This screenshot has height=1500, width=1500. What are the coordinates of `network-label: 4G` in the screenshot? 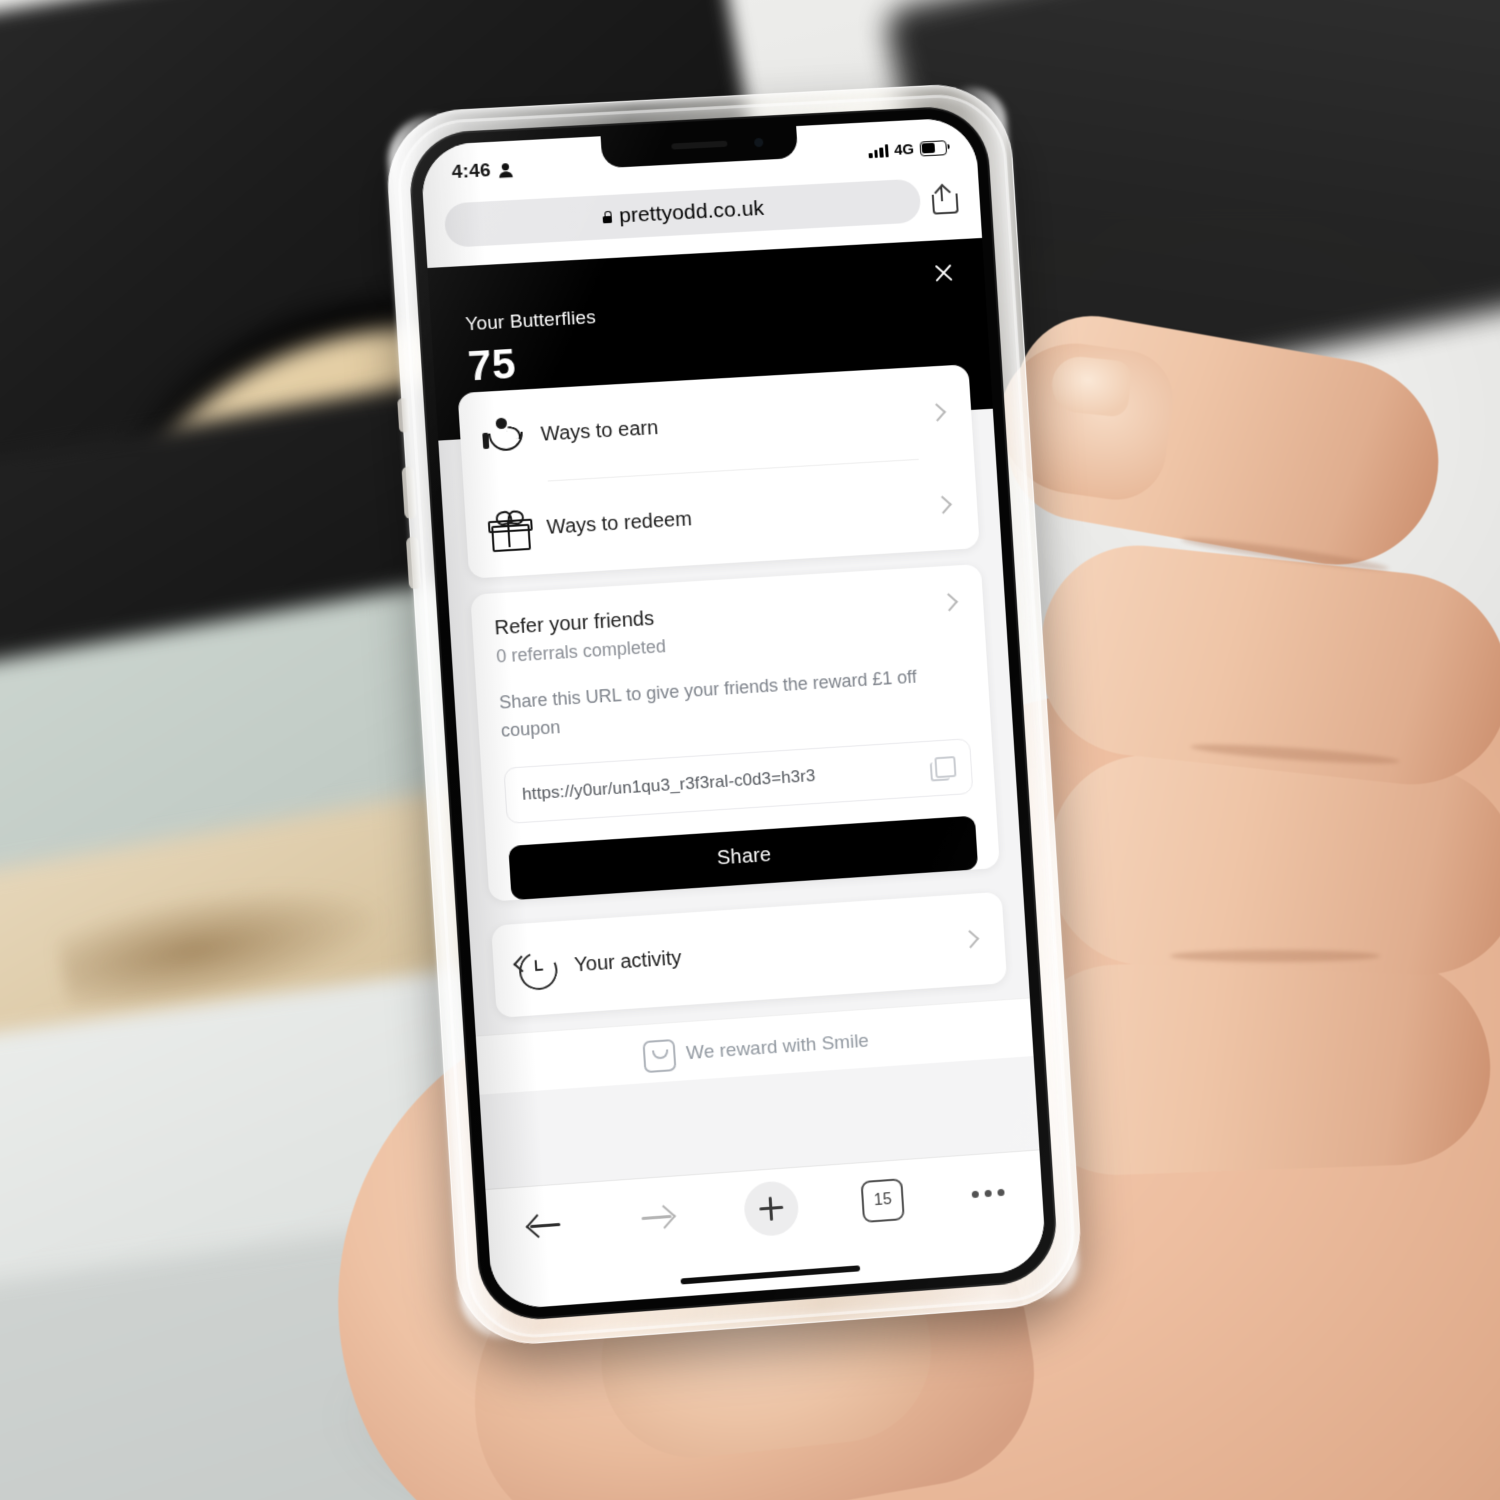 It's located at (904, 149).